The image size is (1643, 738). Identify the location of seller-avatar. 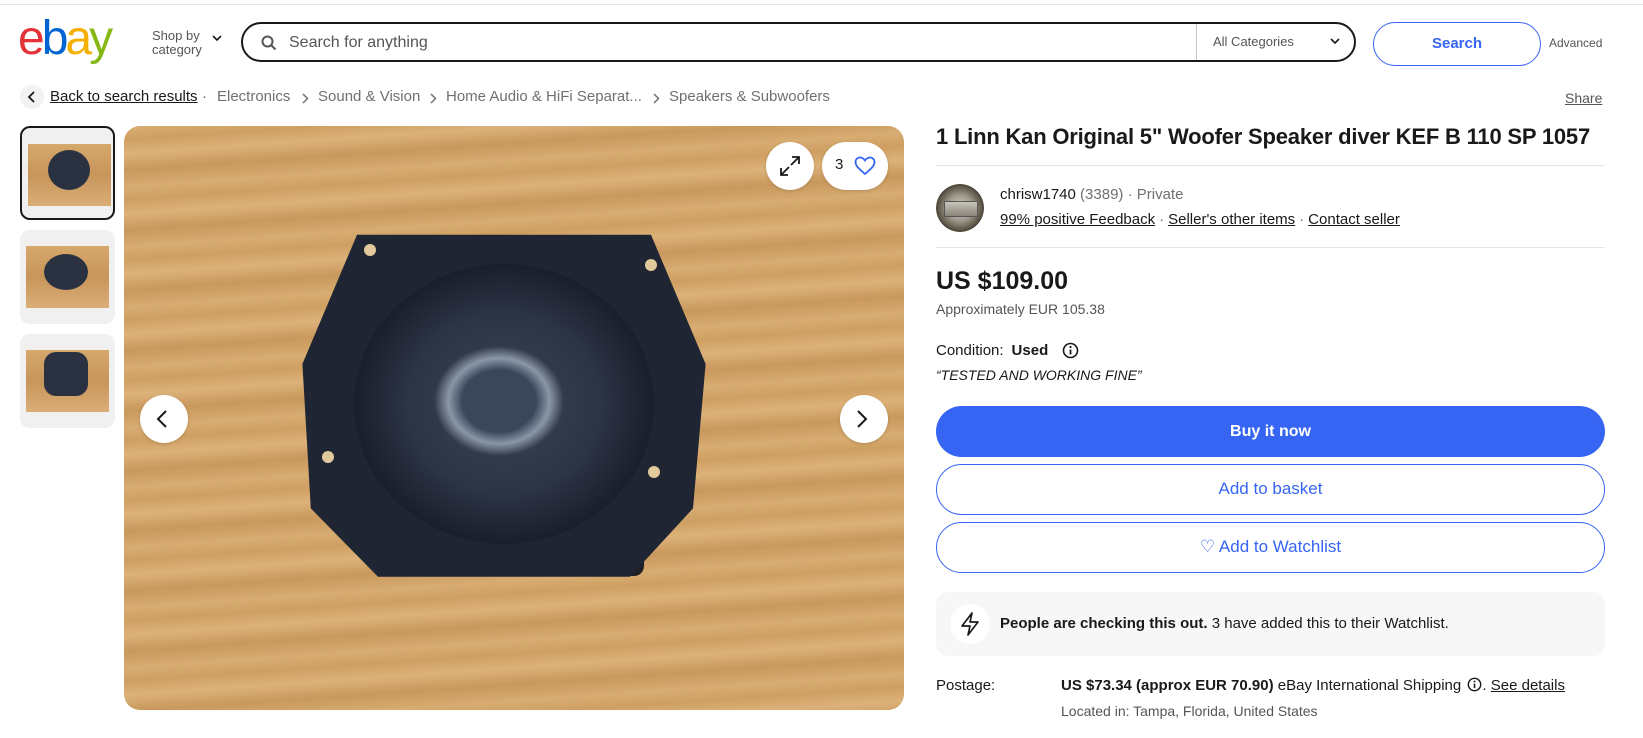
(960, 208).